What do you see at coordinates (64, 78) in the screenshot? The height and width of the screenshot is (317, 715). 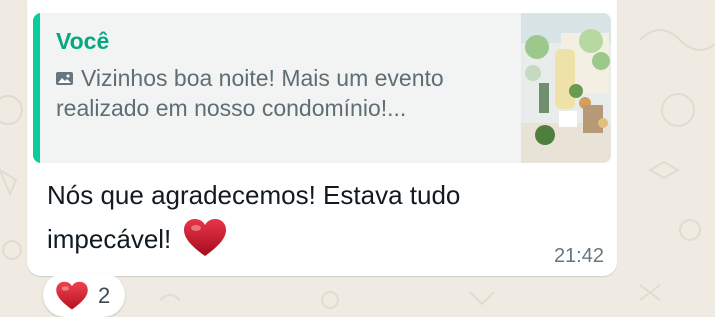 I see `photo-icon` at bounding box center [64, 78].